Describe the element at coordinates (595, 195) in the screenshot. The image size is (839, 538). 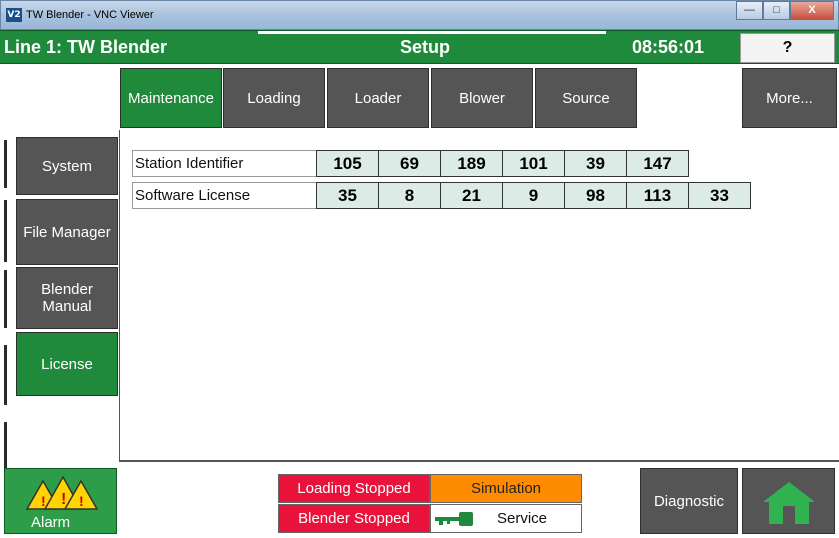
I see `license-cell: 98` at that location.